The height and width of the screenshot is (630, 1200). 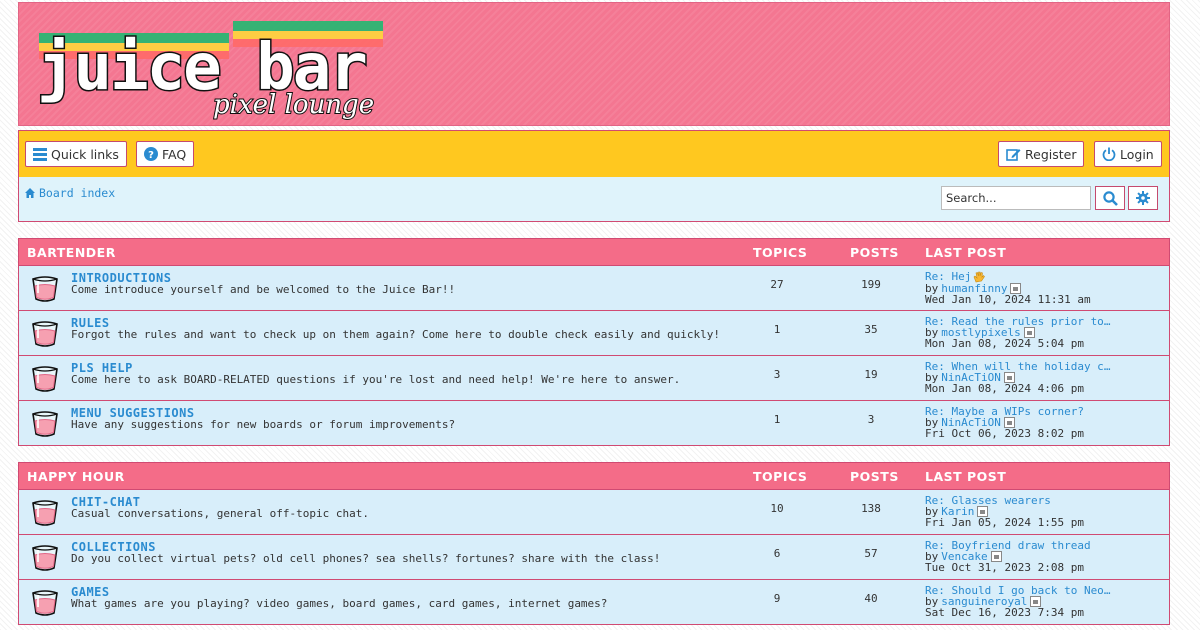 I want to click on search-icon, so click(x=1110, y=198).